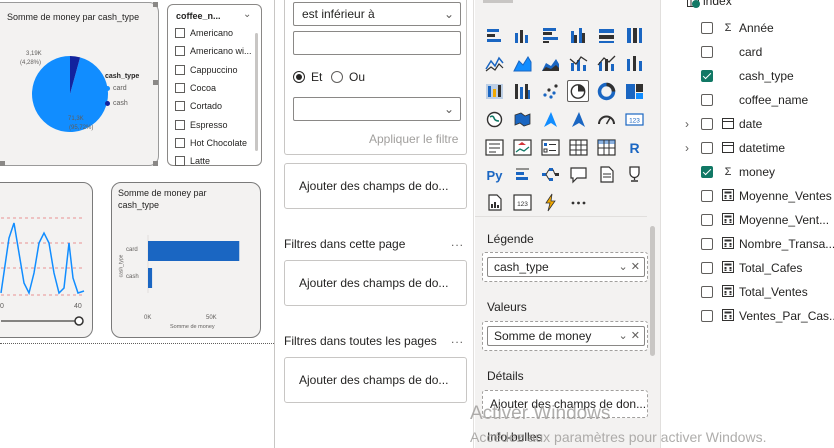  What do you see at coordinates (578, 202) in the screenshot?
I see `more-visuals-icon` at bounding box center [578, 202].